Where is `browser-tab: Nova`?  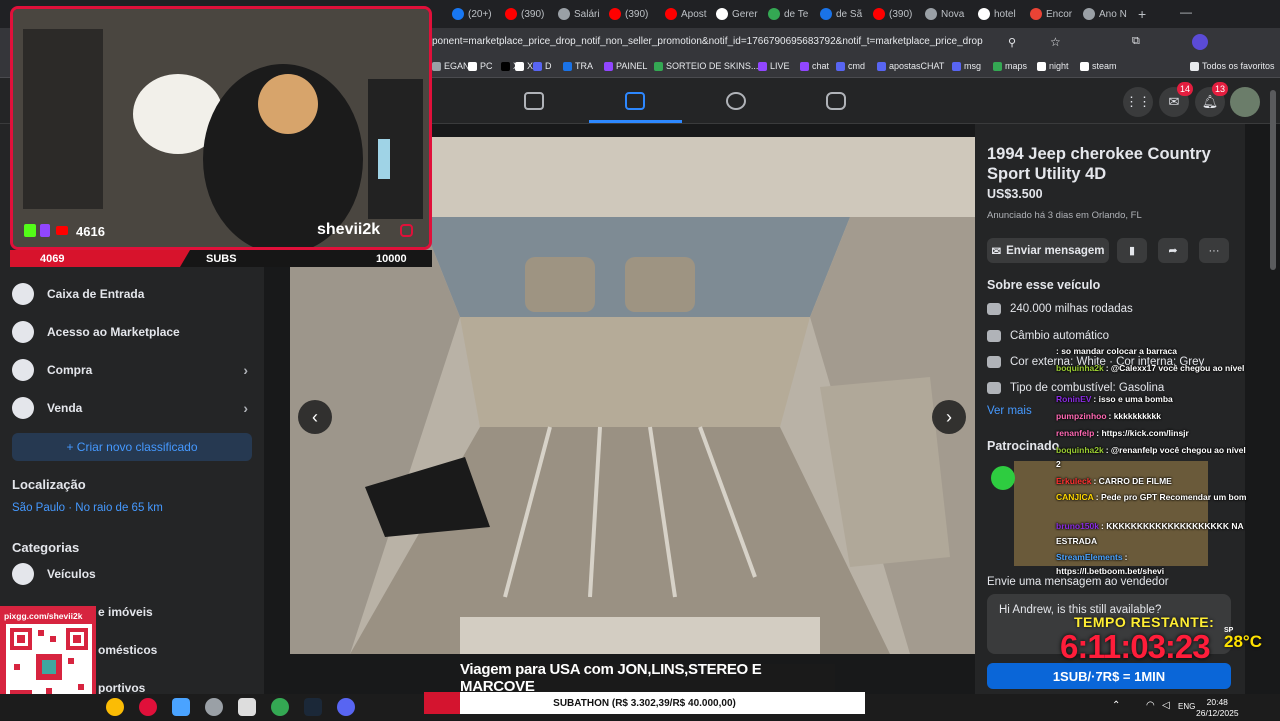
browser-tab: Nova is located at coordinates (949, 14).